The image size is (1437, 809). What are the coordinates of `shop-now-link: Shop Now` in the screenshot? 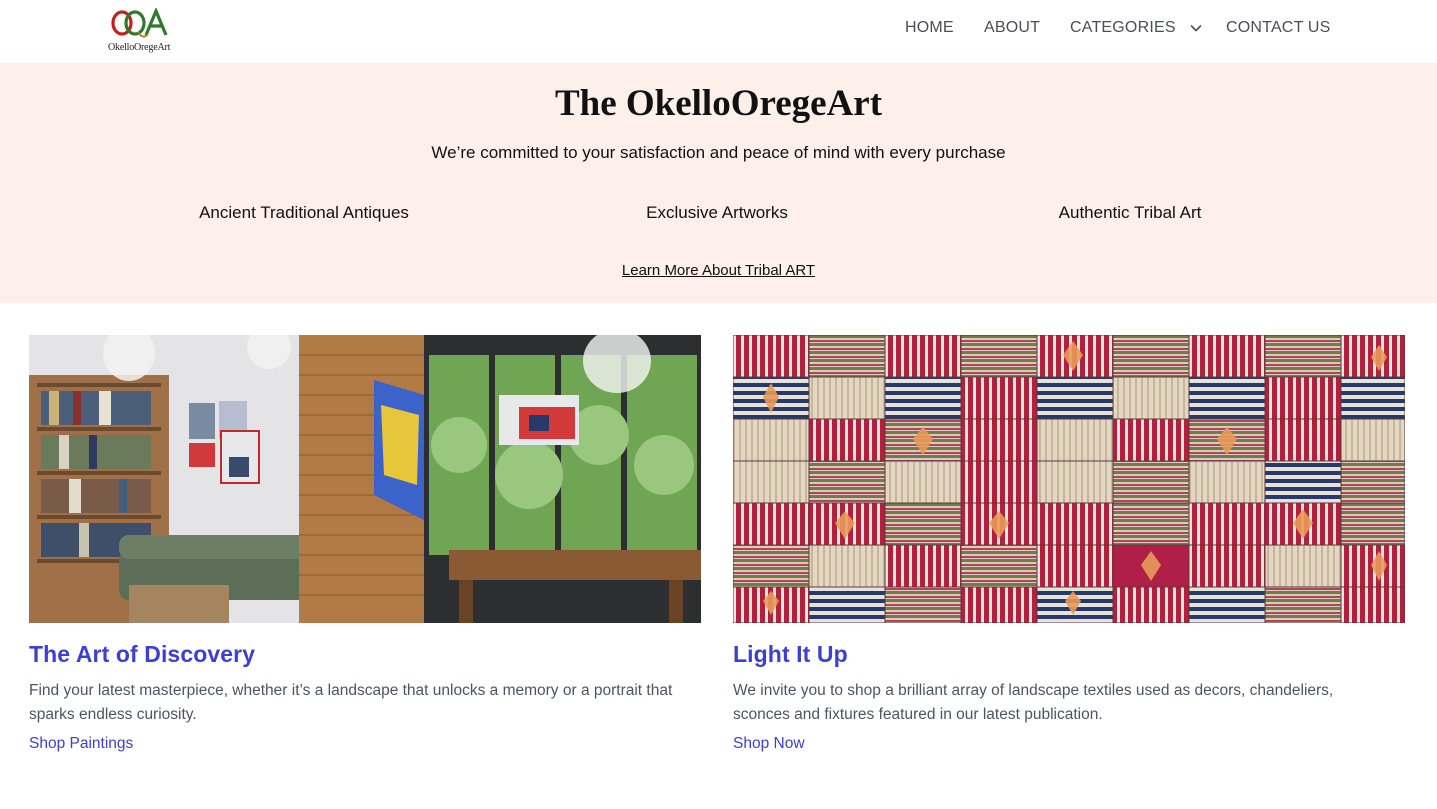 It's located at (769, 744).